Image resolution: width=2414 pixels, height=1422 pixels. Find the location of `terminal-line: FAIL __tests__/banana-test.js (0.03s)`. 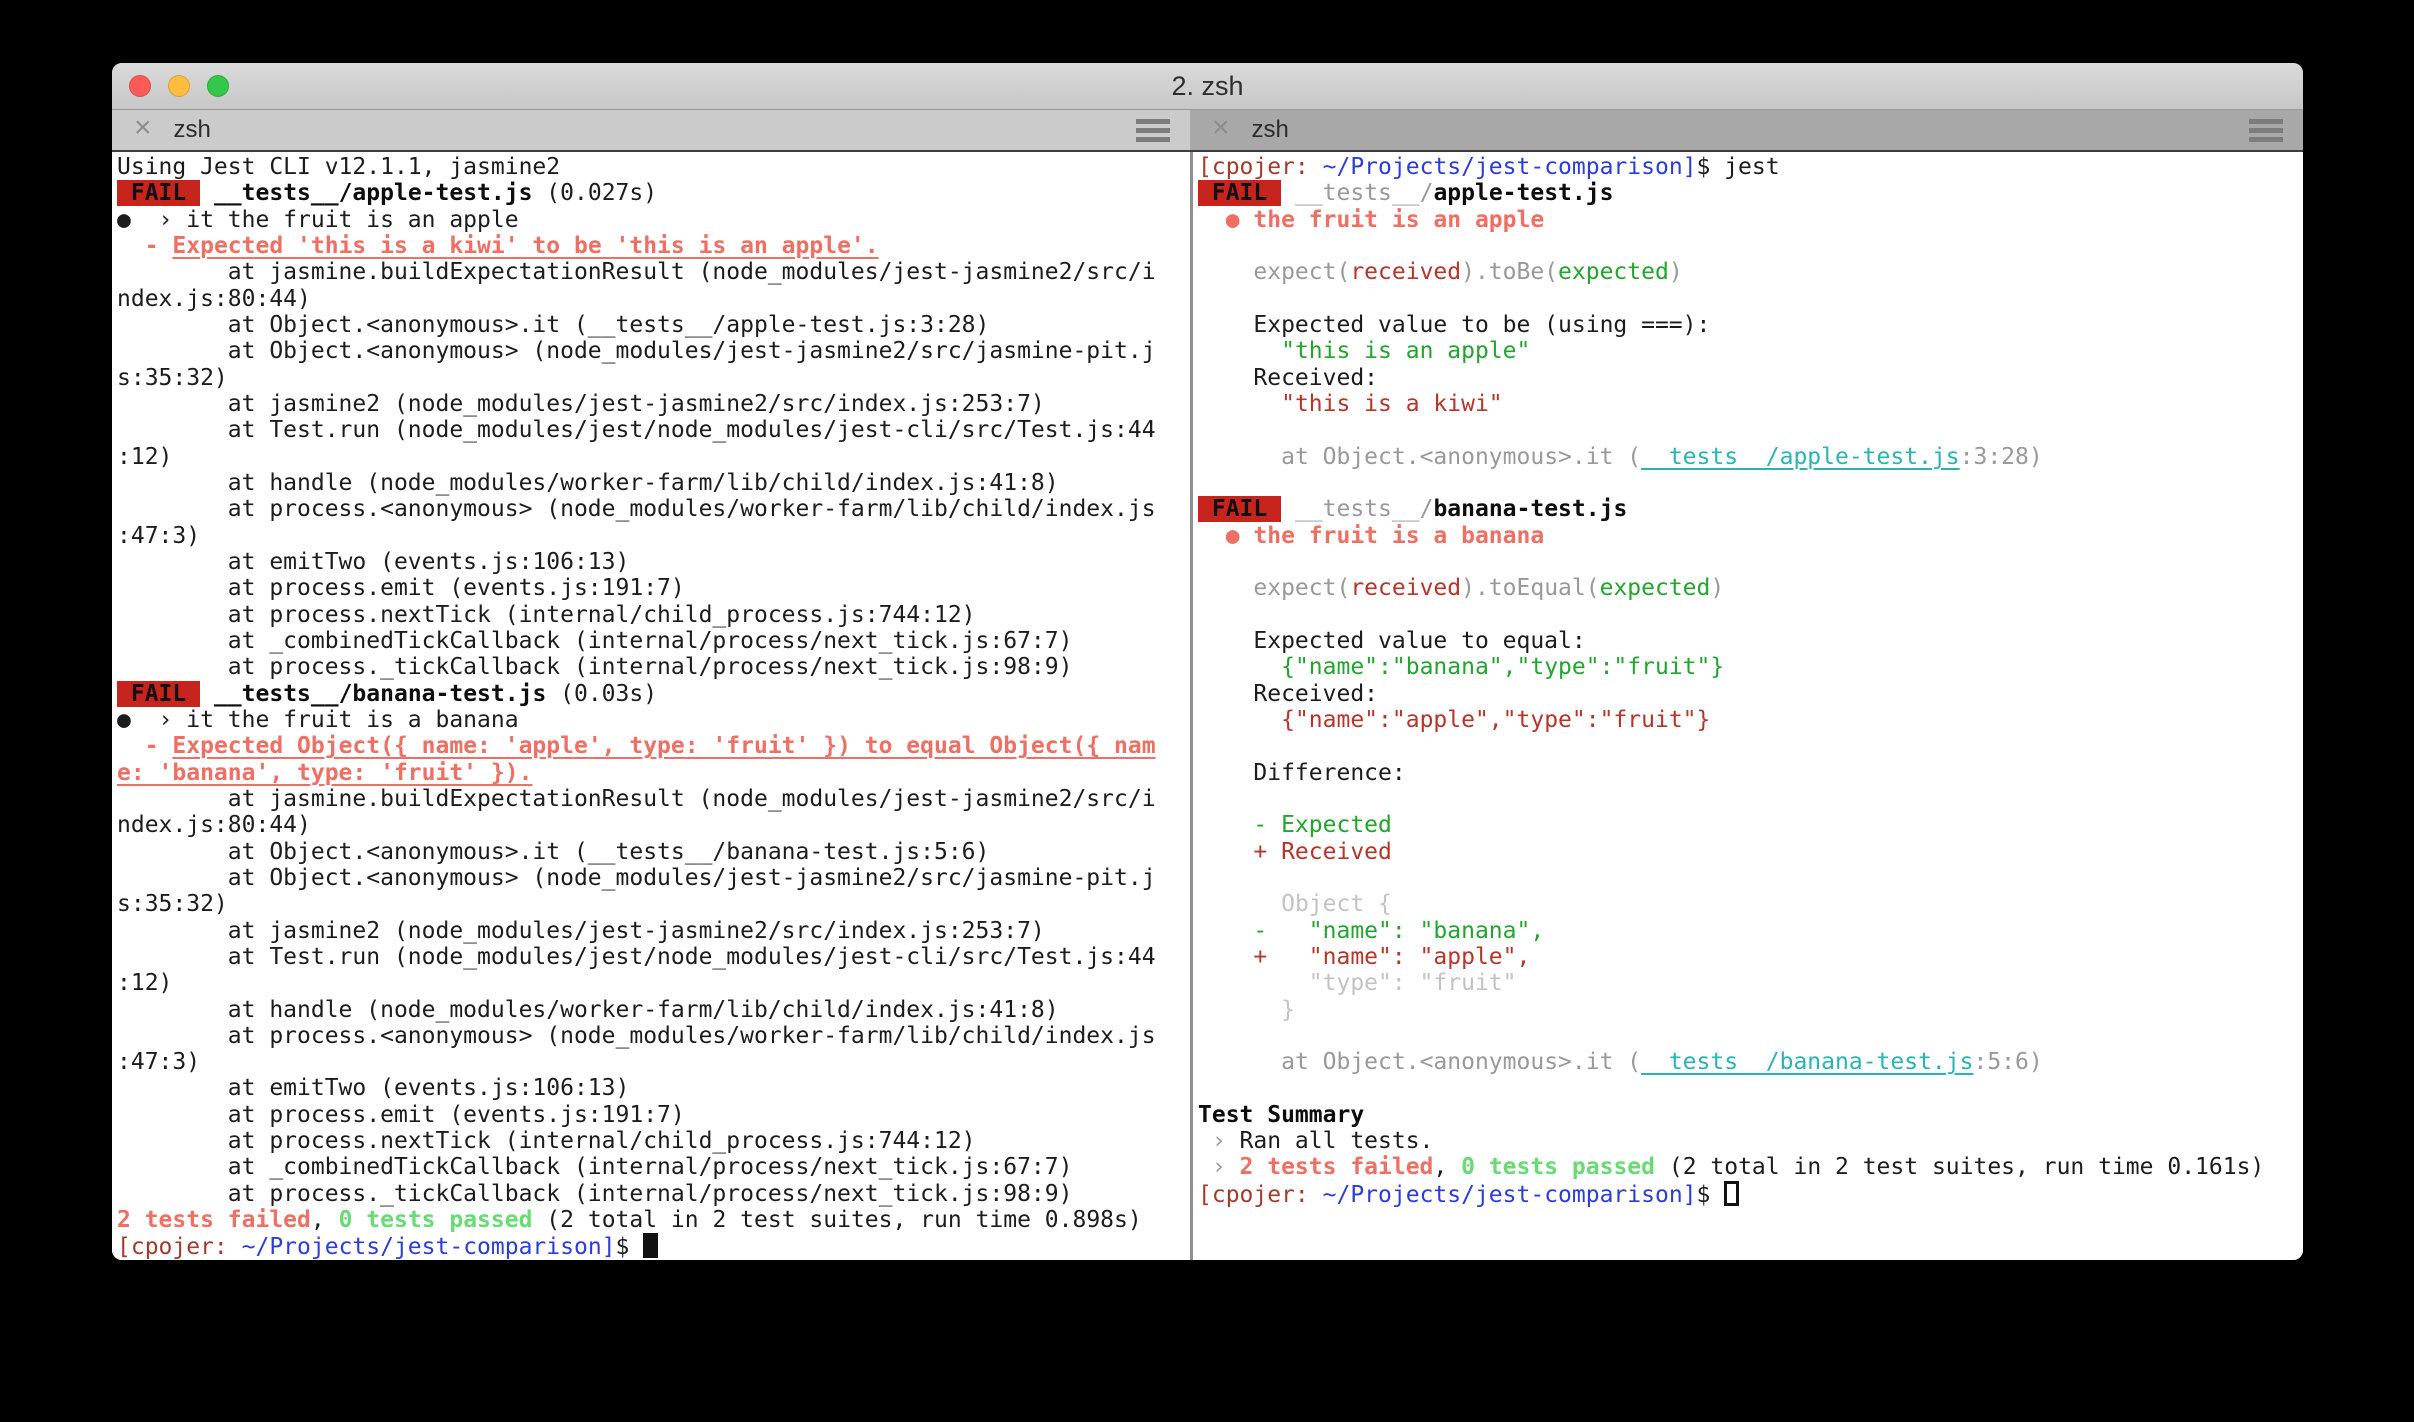

terminal-line: FAIL __tests__/banana-test.js (0.03s) is located at coordinates (387, 693).